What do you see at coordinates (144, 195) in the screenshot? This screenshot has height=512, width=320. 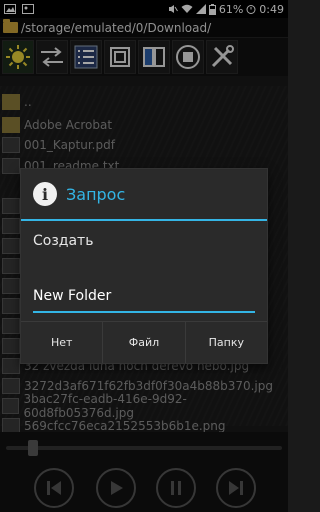 I see `dialog-header: i Запрос` at bounding box center [144, 195].